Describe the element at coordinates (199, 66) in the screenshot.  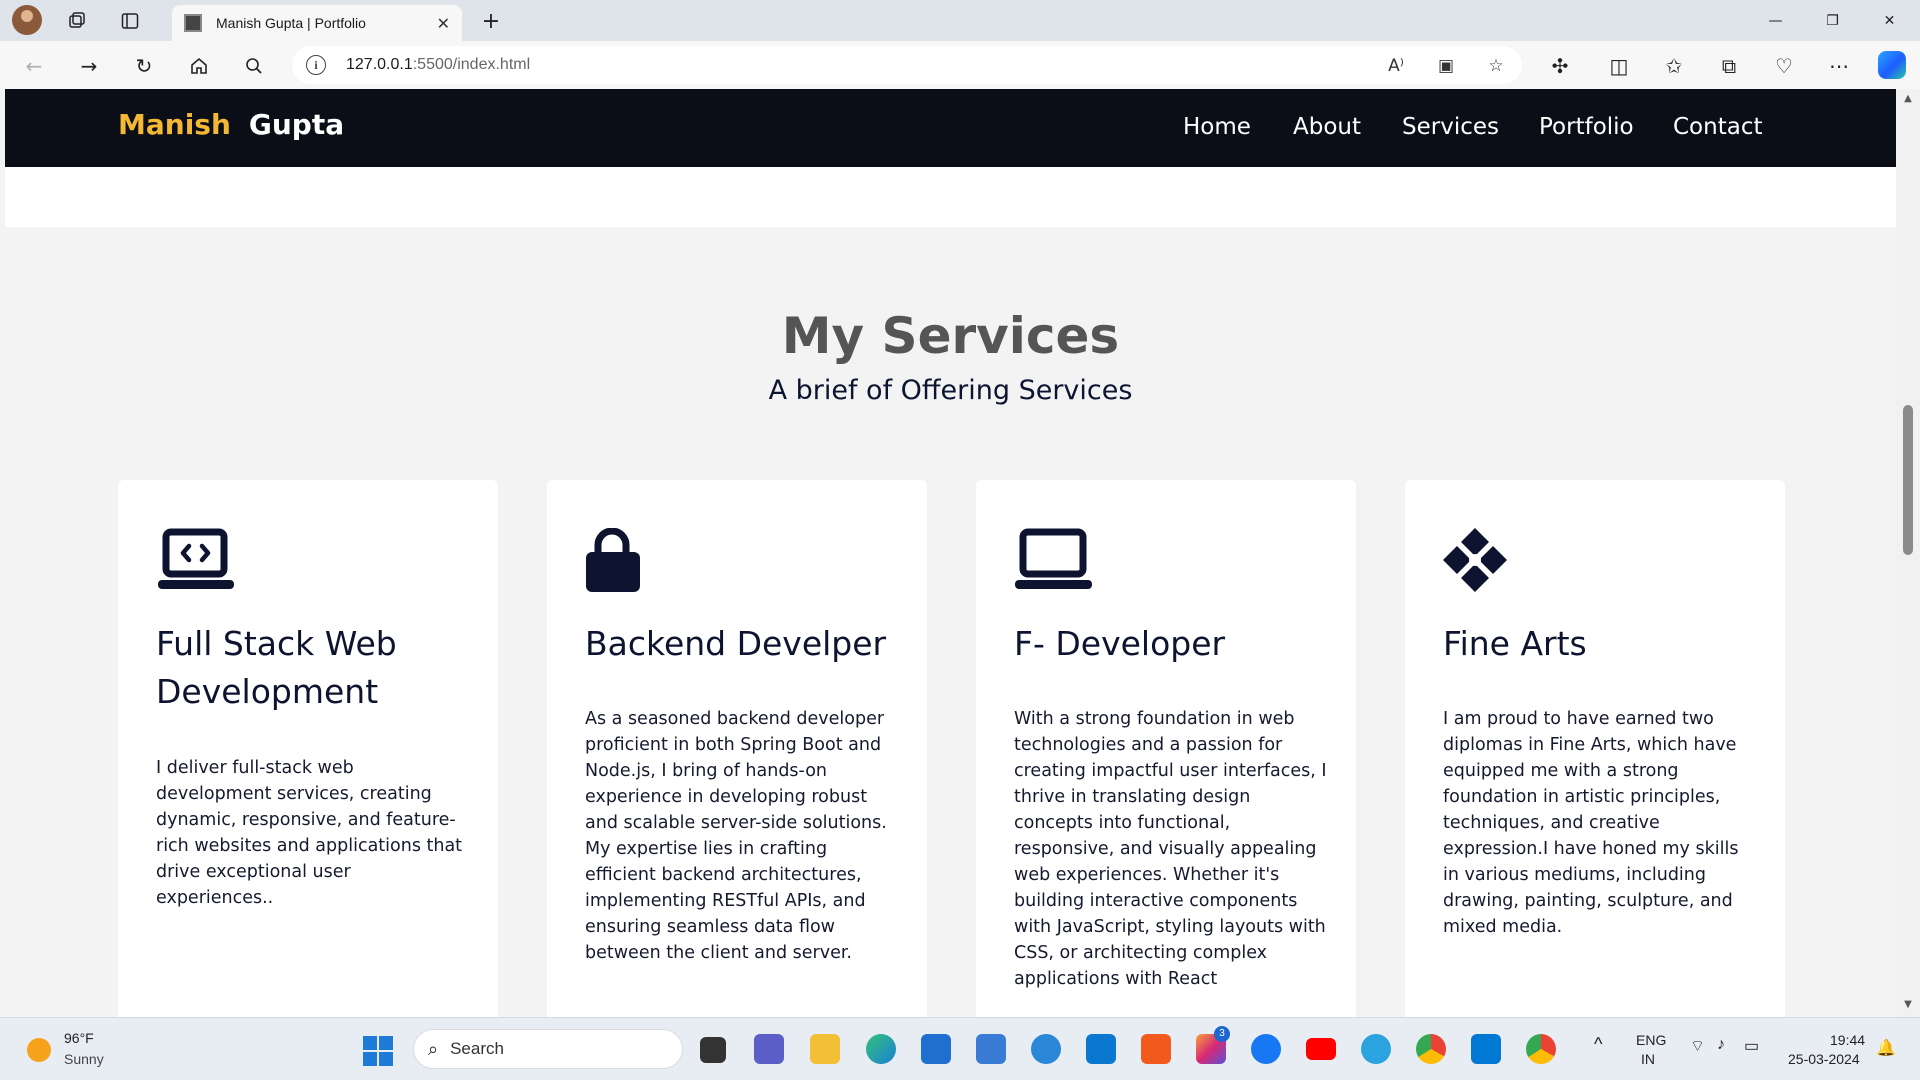
I see `home-icon` at that location.